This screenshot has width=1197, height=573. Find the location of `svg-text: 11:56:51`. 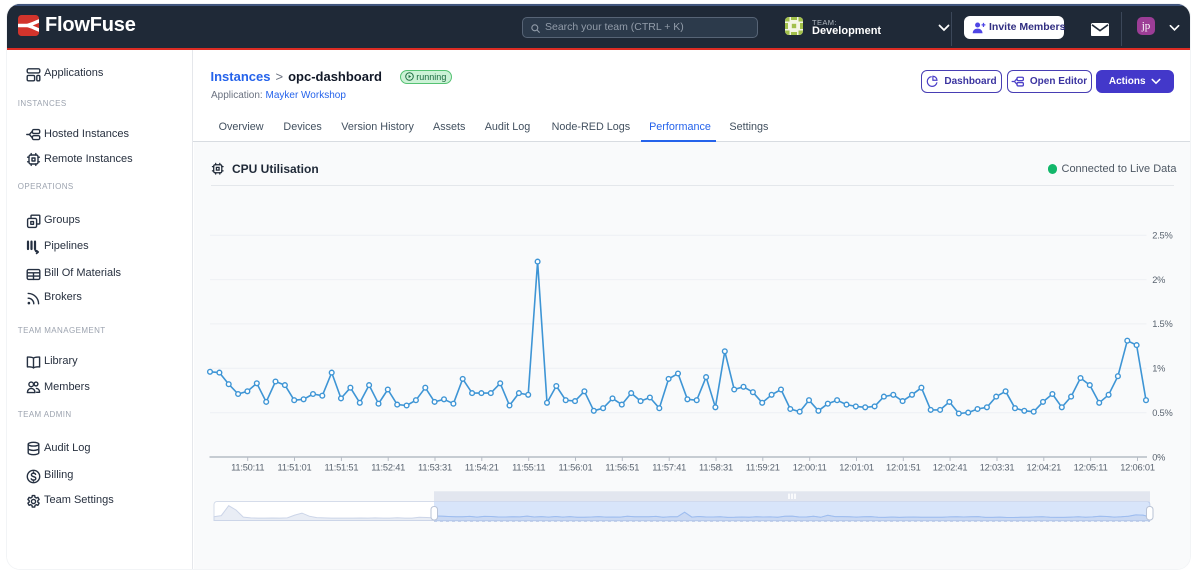

svg-text: 11:56:51 is located at coordinates (622, 468).